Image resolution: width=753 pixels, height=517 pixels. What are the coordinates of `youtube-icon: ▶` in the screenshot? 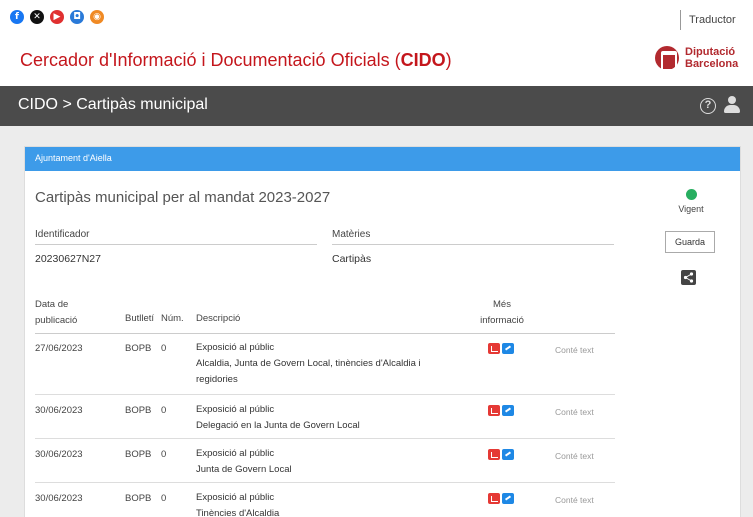 It's located at (57, 17).